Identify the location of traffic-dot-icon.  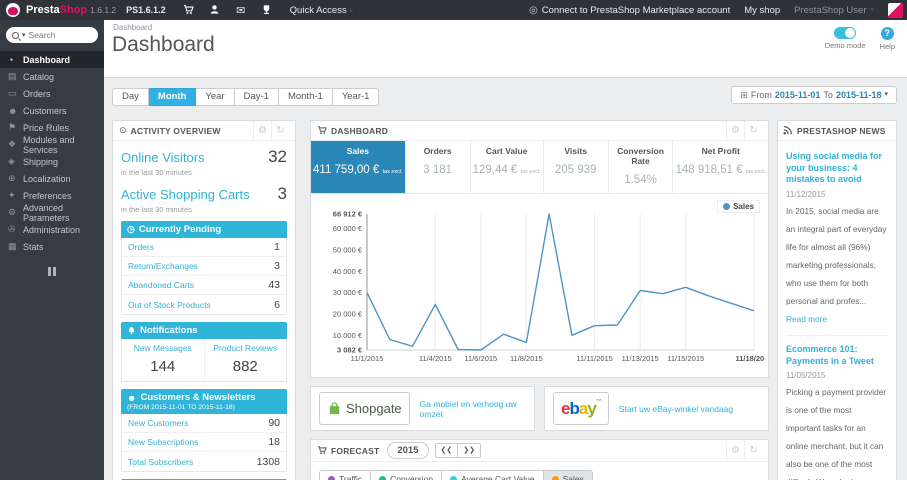
(331, 477).